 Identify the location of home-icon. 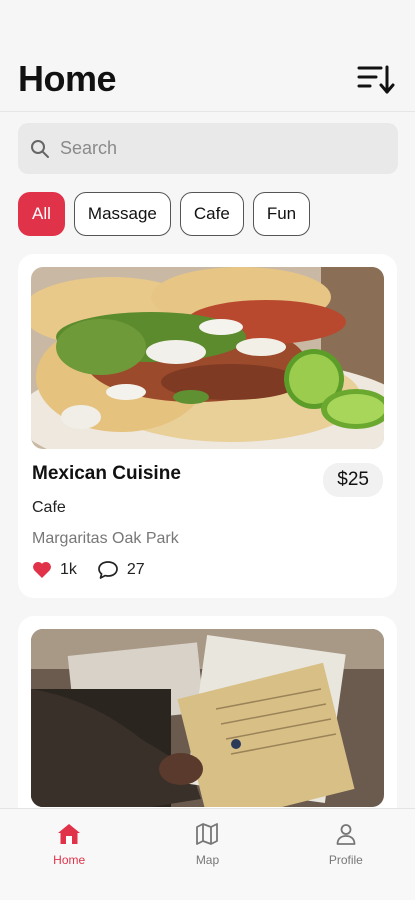
(69, 834).